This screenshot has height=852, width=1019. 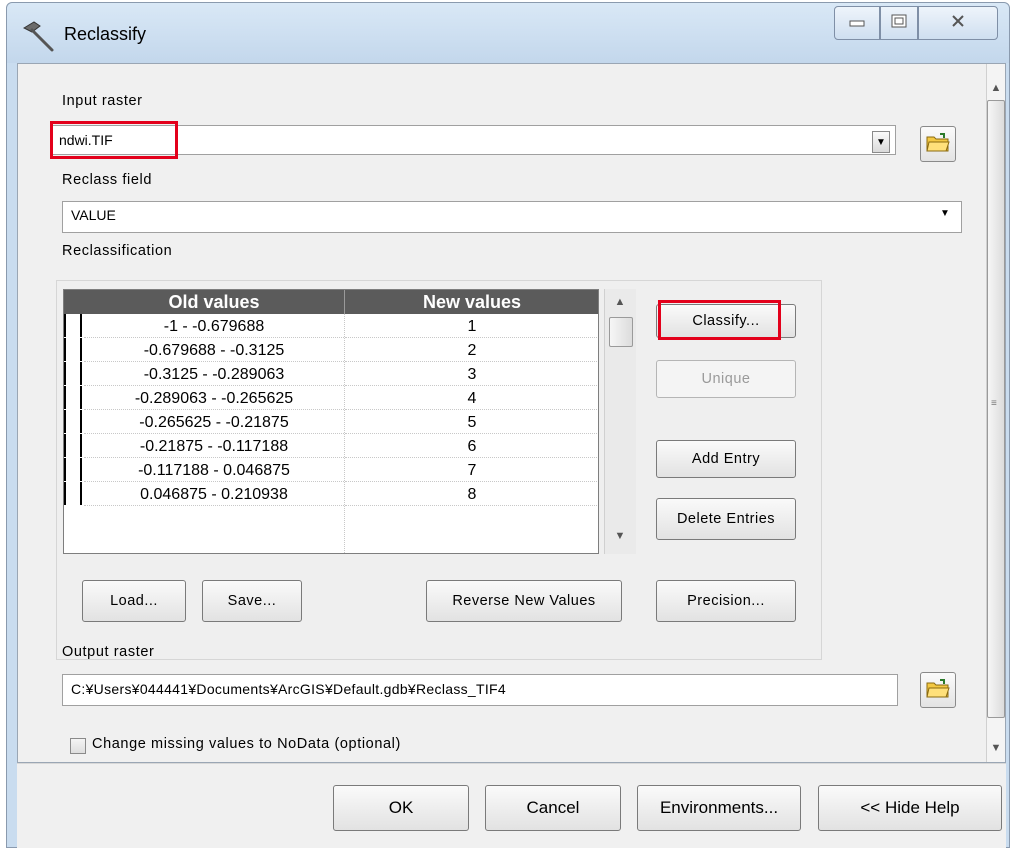 What do you see at coordinates (214, 494) in the screenshot?
I see `old-value-cell: 0.046875 - 0.210938` at bounding box center [214, 494].